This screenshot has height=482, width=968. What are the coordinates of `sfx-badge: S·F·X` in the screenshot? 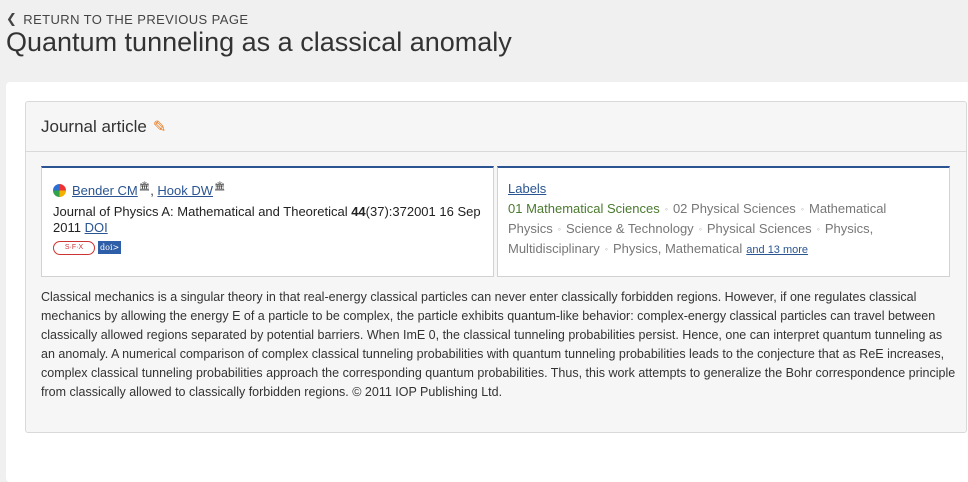 It's located at (74, 248).